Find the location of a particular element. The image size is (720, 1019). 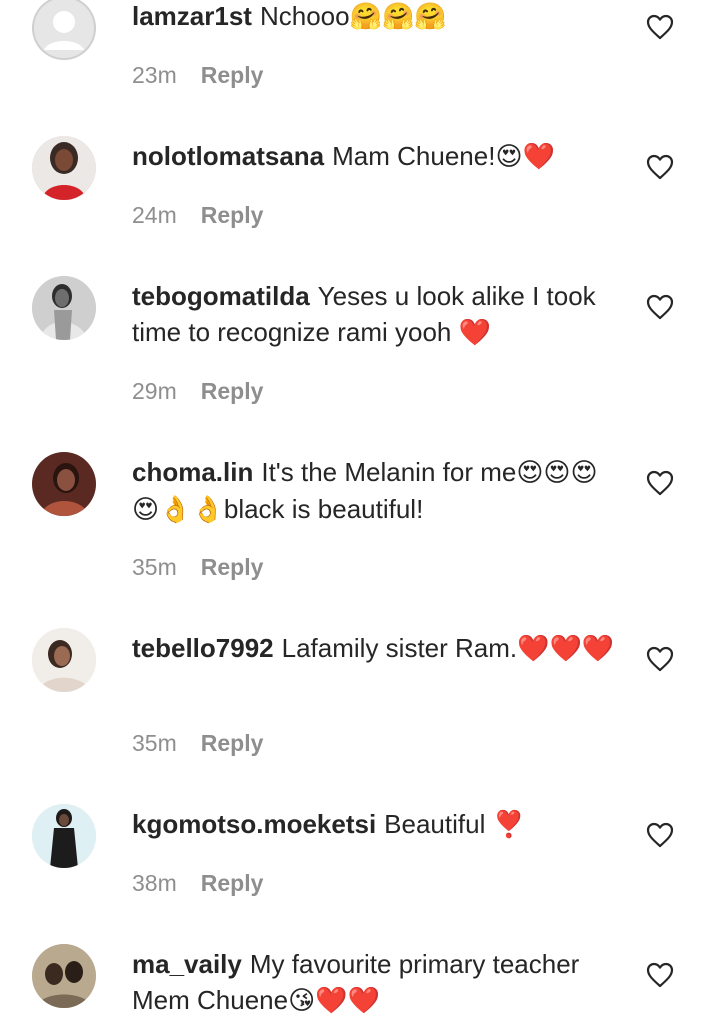

comment-emoji: 🤗🤗🤗 is located at coordinates (398, 17).